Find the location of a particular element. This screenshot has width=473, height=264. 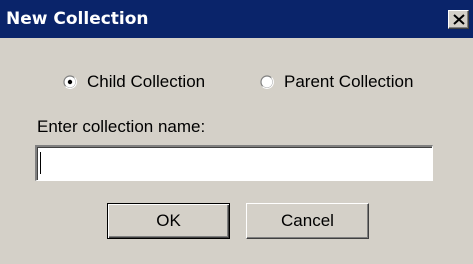

radio-parent-collection-label: Parent Collection is located at coordinates (349, 81).